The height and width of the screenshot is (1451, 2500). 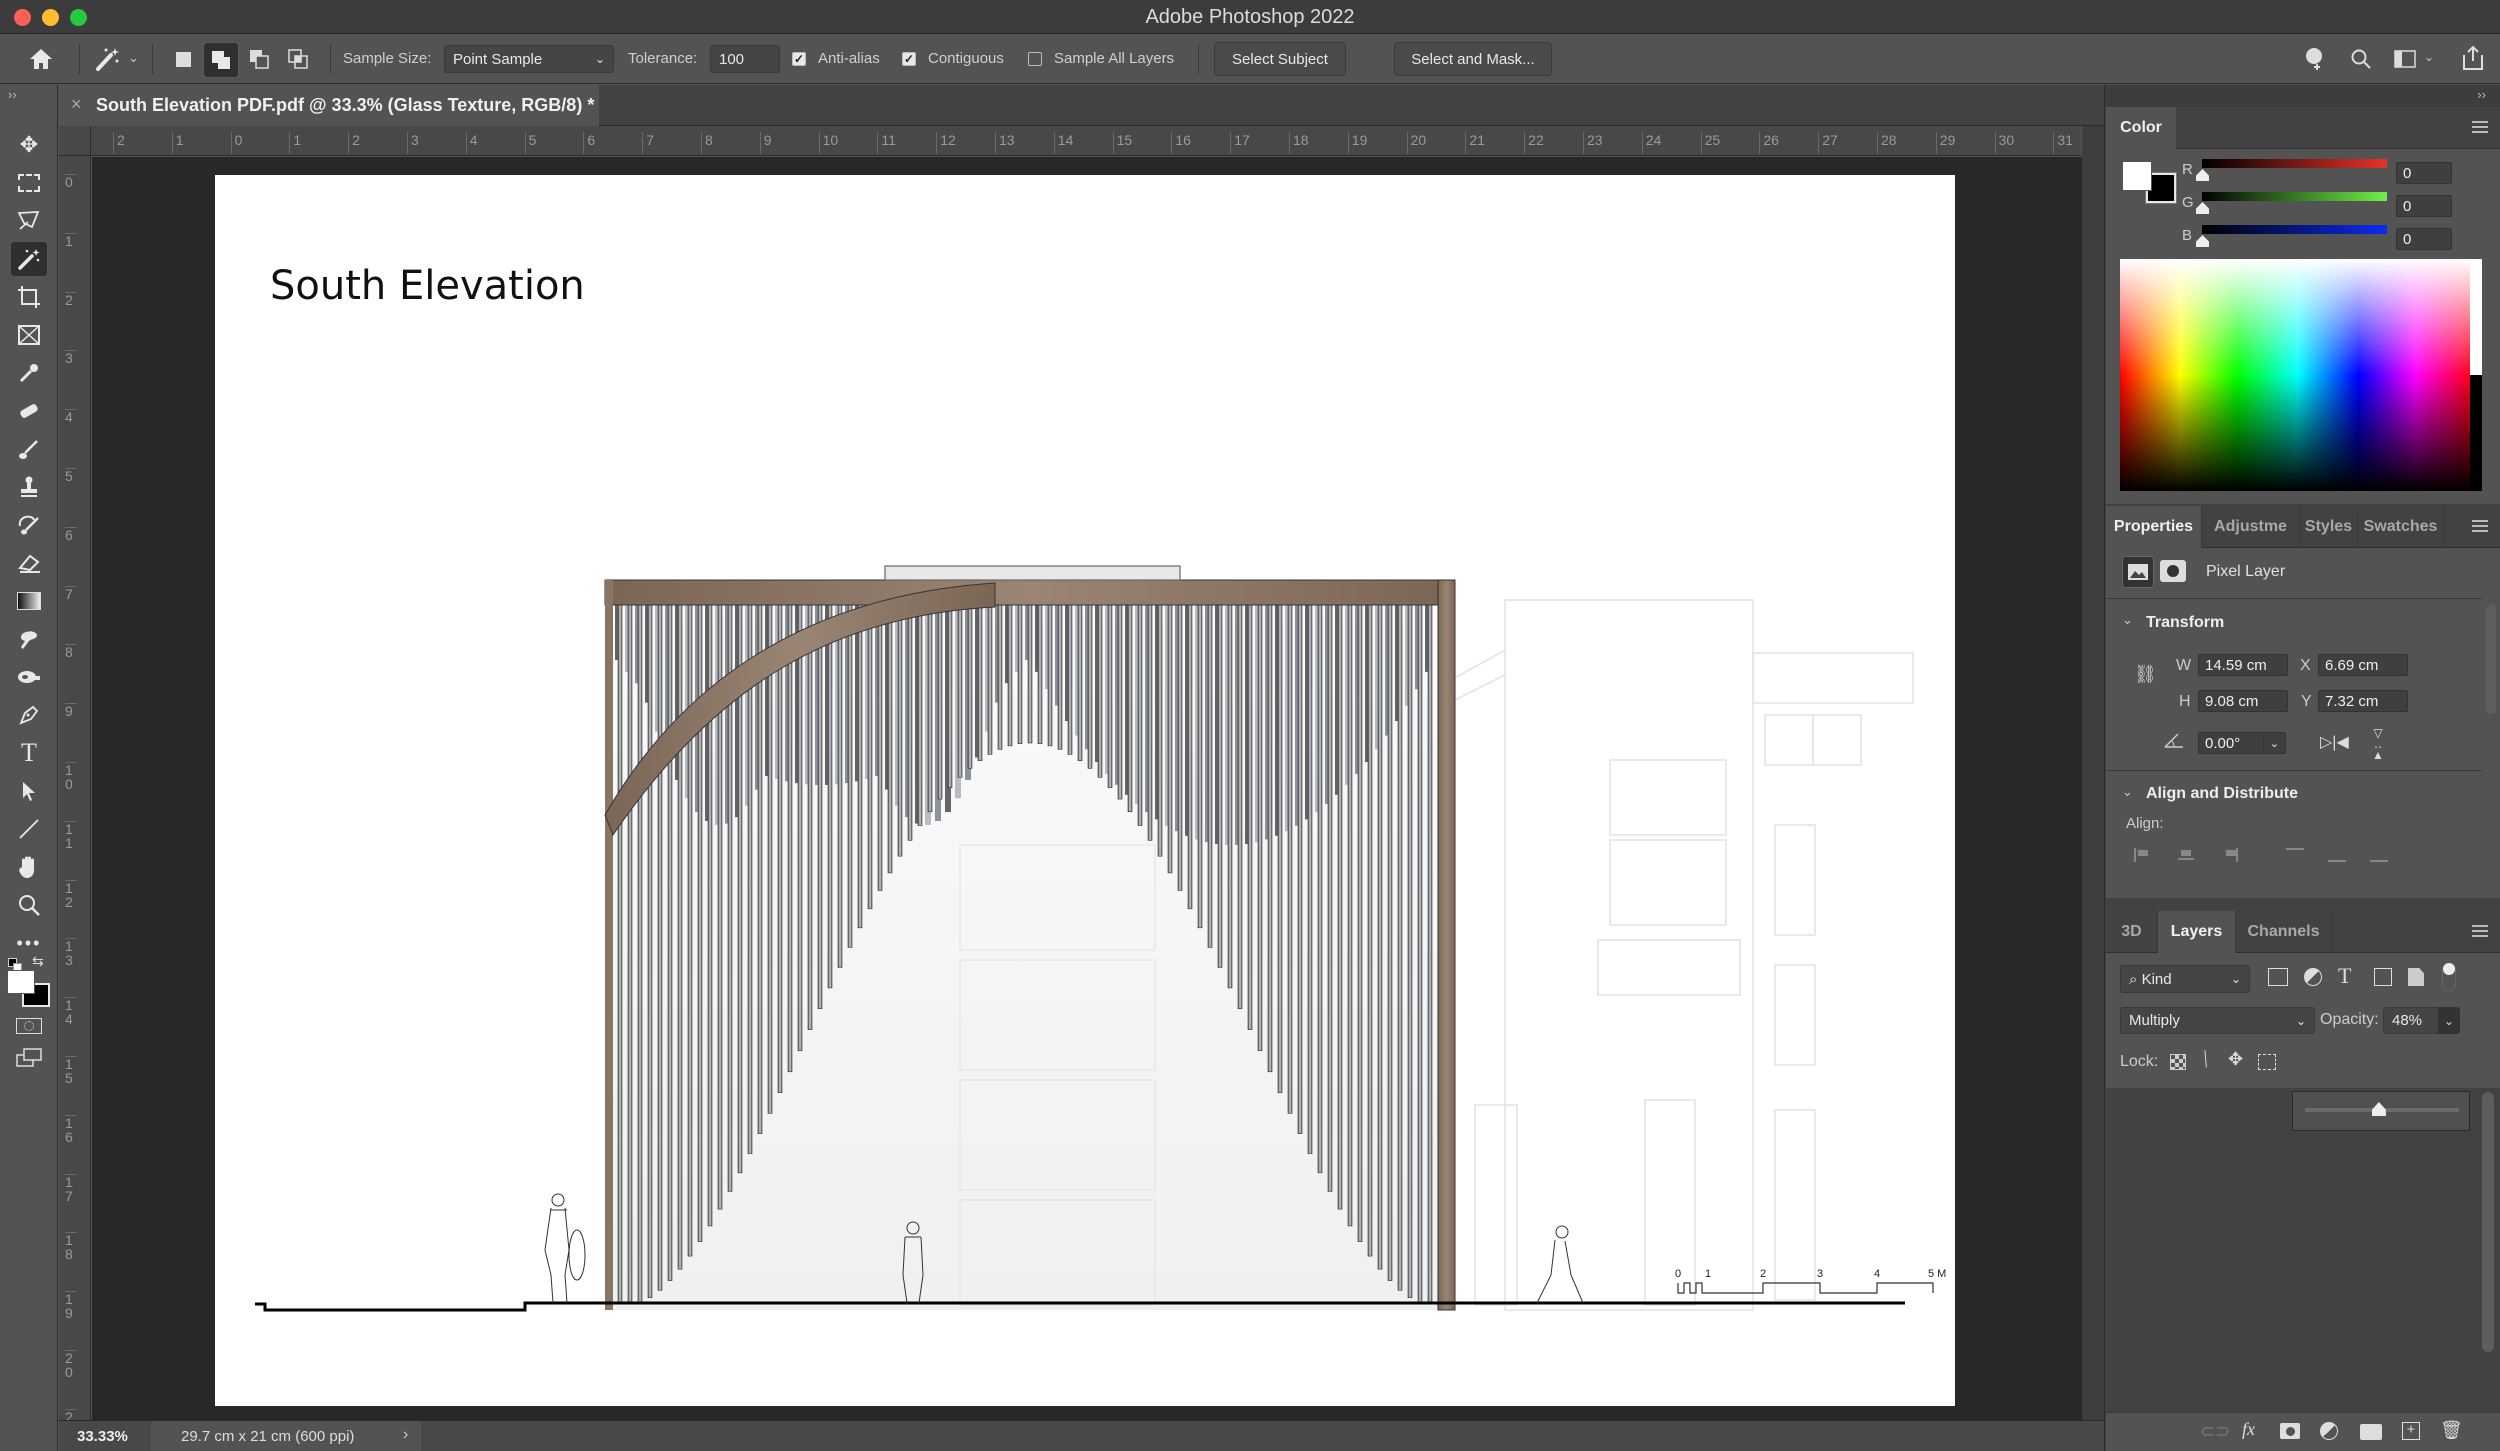 What do you see at coordinates (133, 58) in the screenshot?
I see `tool-preset-chevron-icon: ⌄` at bounding box center [133, 58].